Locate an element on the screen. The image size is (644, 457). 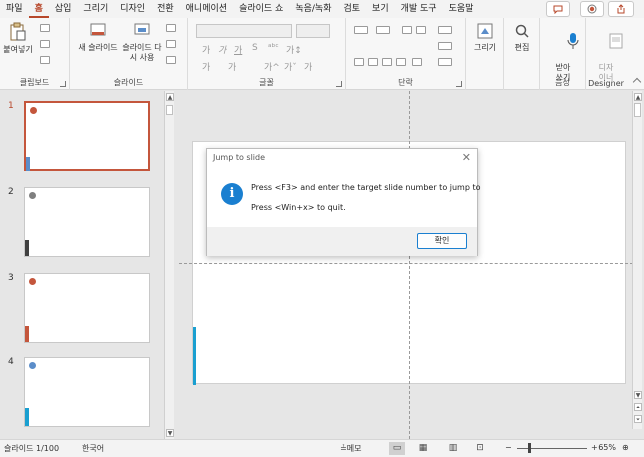
clipboard-group-label: 클립보드 is located at coordinates (34, 82).